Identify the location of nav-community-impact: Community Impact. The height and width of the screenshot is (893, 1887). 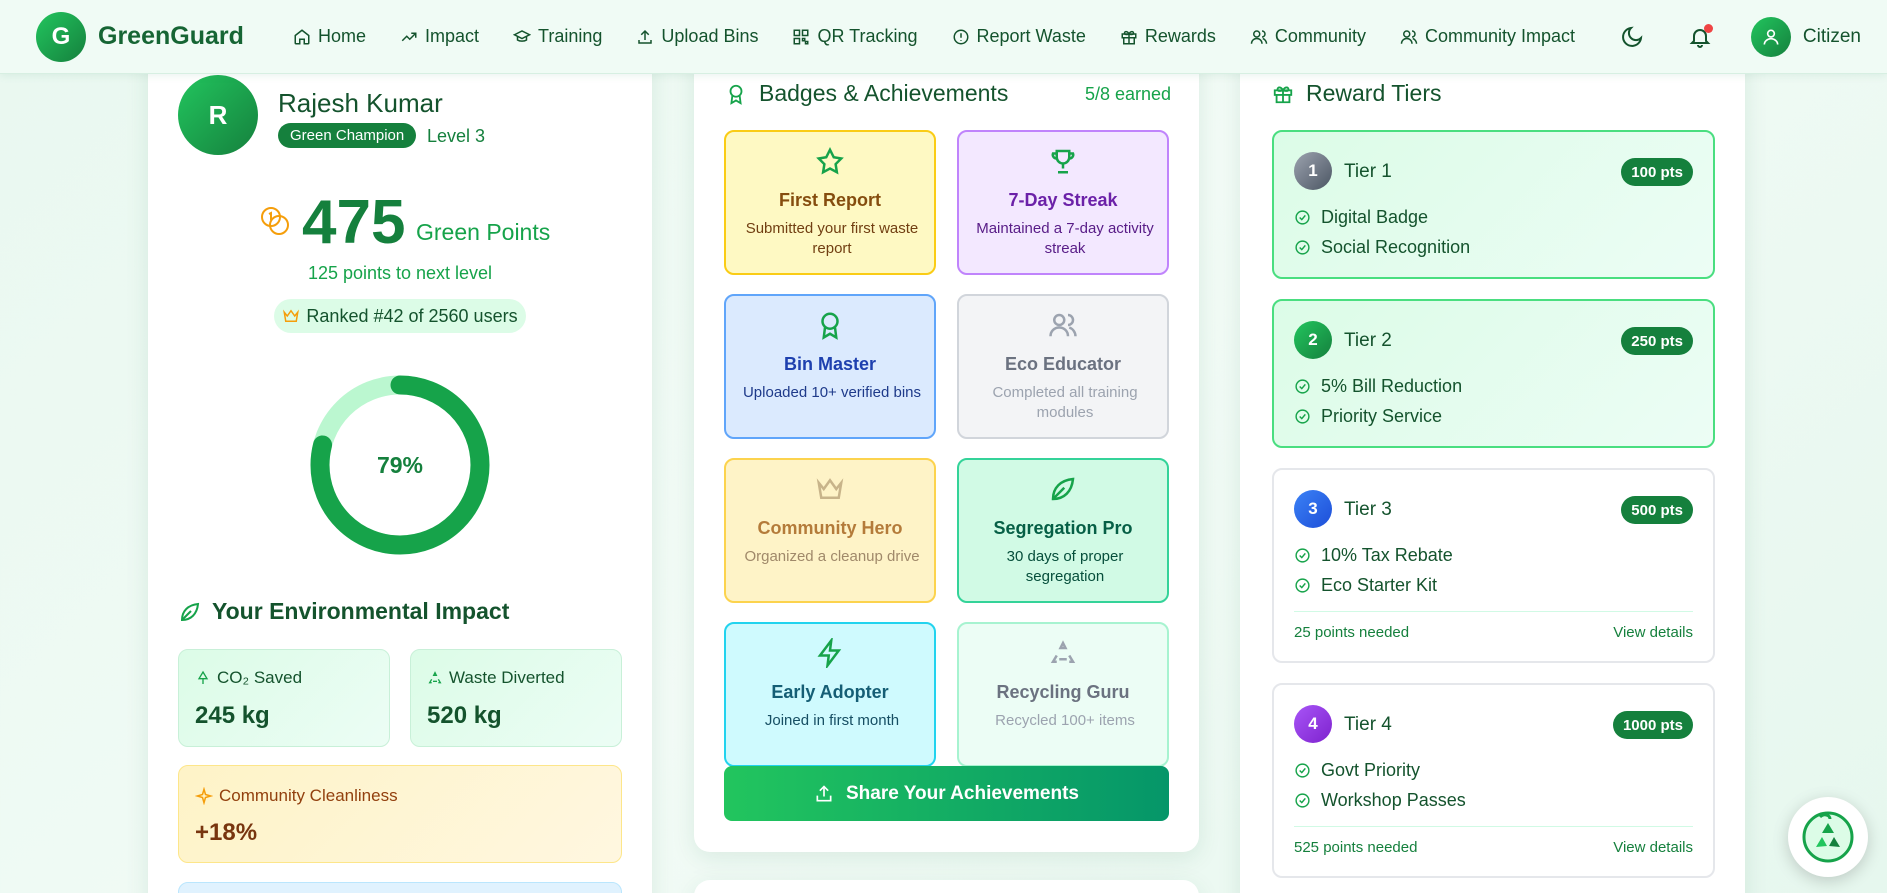
(1487, 36).